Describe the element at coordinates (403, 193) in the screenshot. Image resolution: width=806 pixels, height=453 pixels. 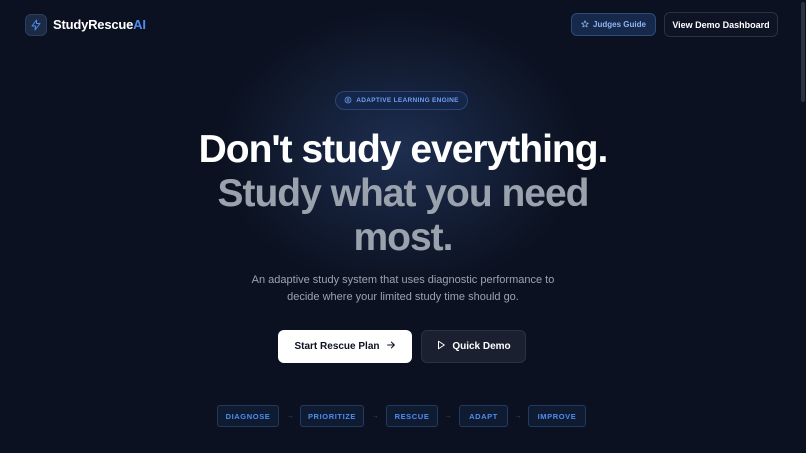
I see `headline-line-2: Study what you need` at that location.